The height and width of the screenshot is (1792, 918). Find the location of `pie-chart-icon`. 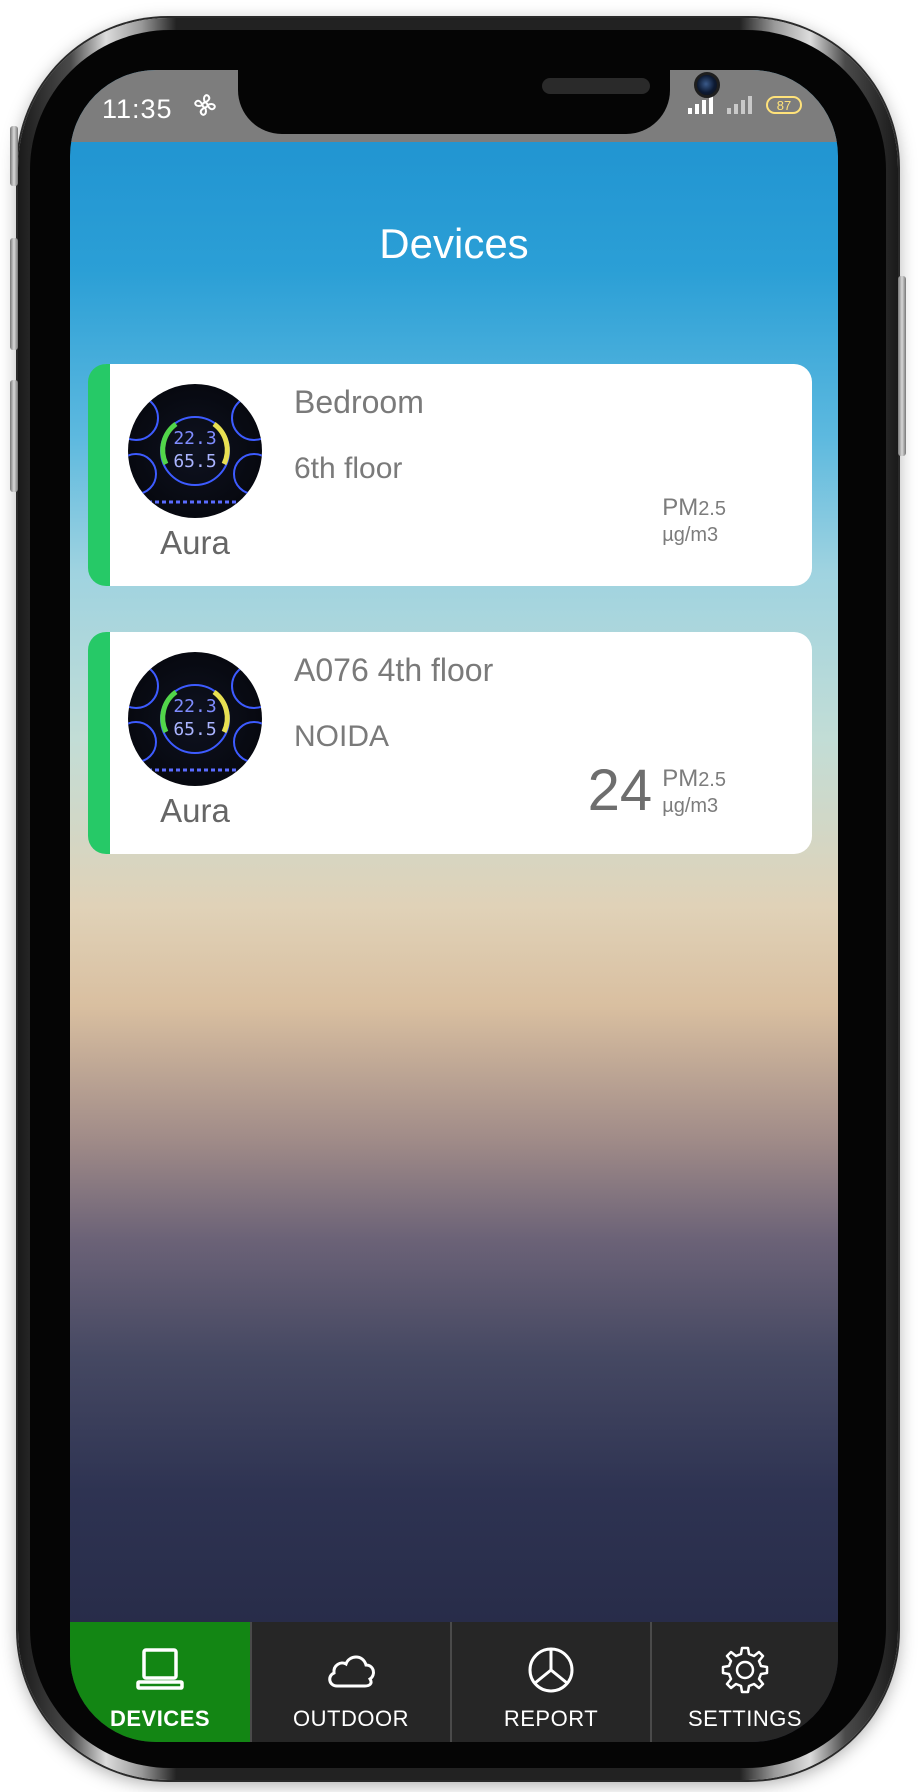

pie-chart-icon is located at coordinates (551, 1670).